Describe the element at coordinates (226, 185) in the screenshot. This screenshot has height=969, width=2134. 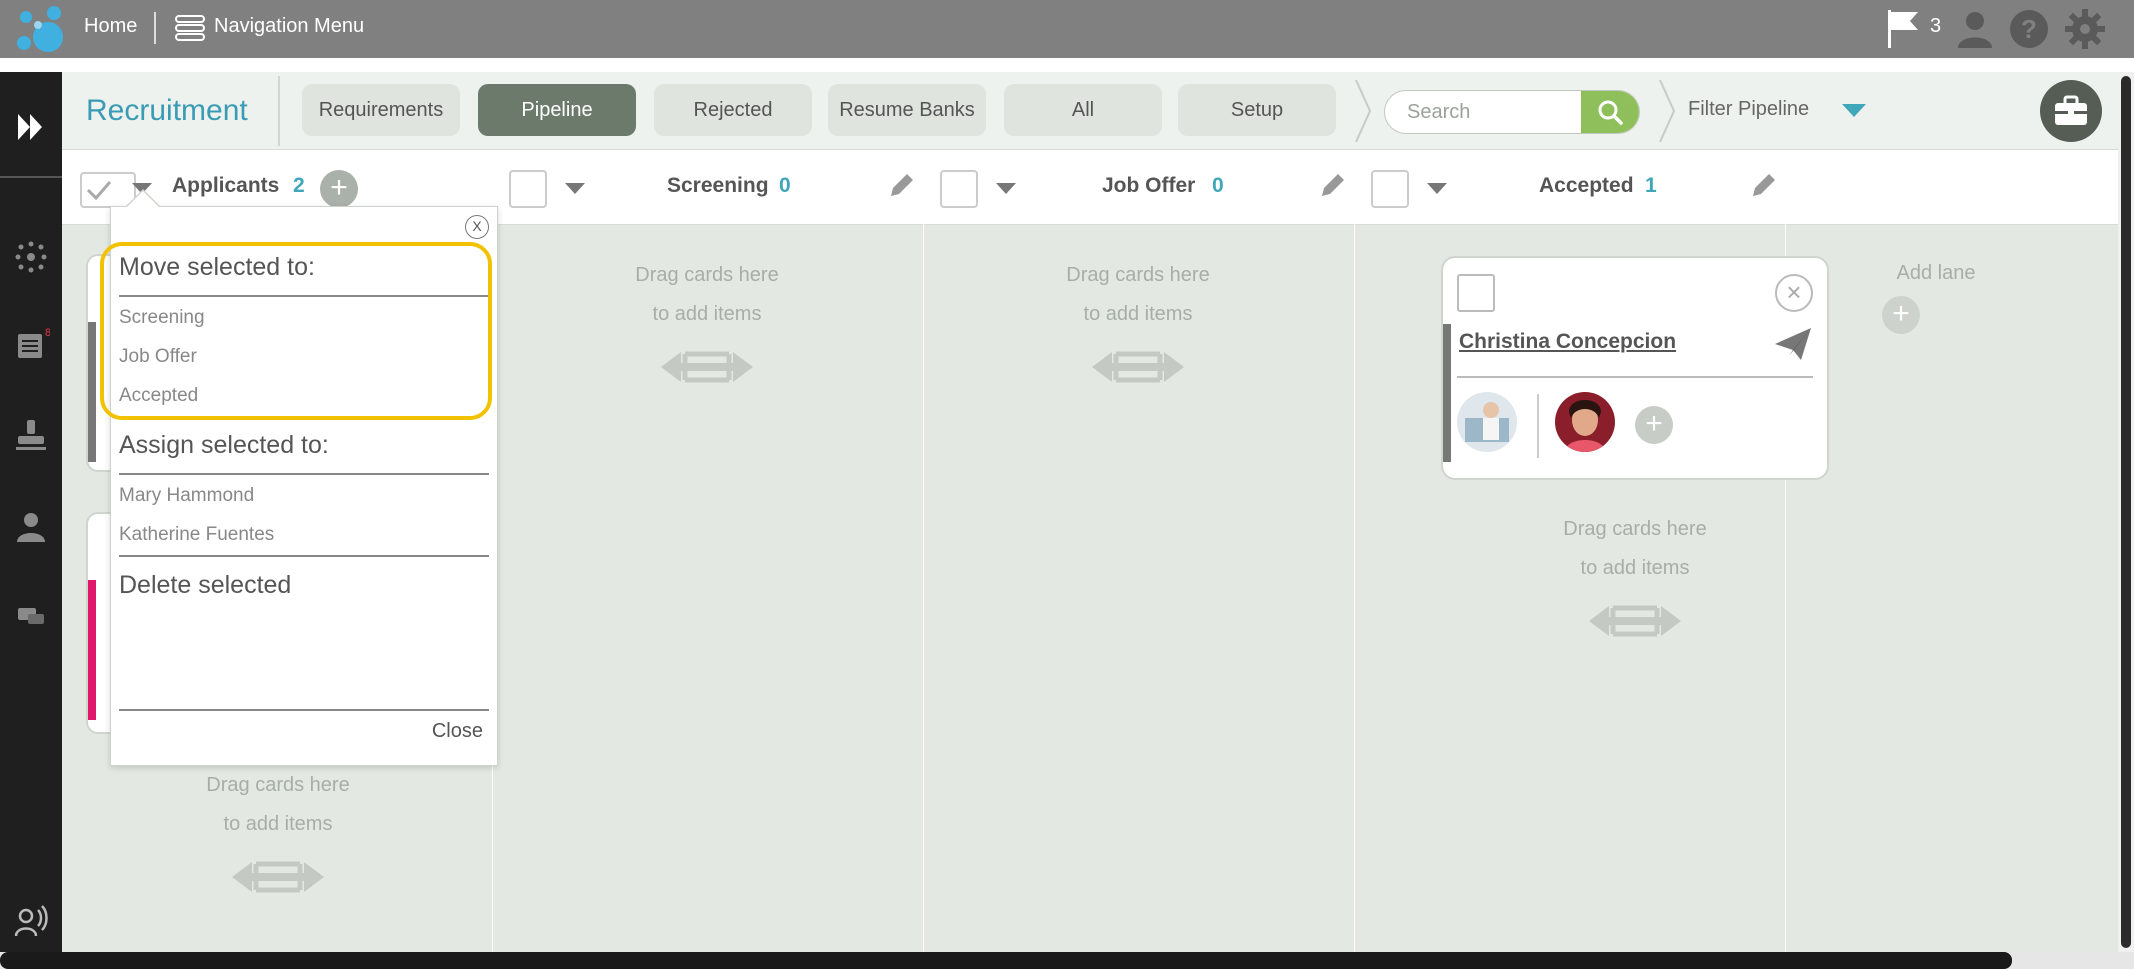
I see `lane-title: Applicants` at that location.